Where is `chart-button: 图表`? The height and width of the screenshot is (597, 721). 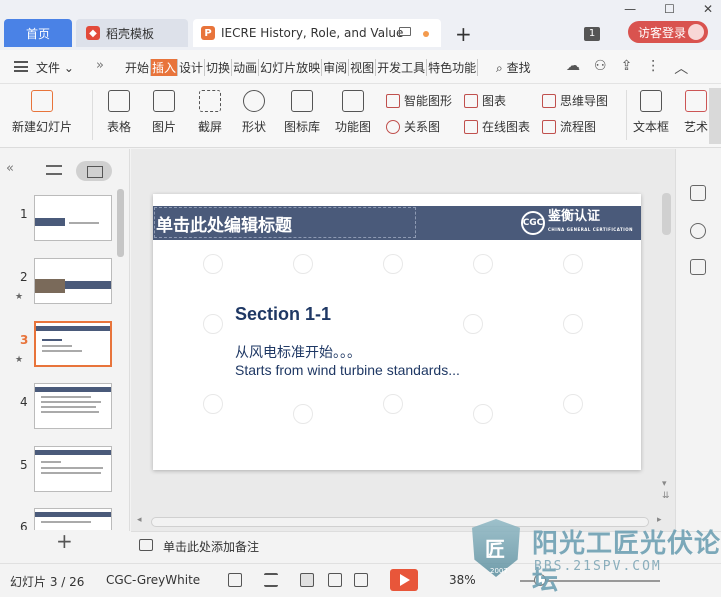 chart-button: 图表 is located at coordinates (485, 100).